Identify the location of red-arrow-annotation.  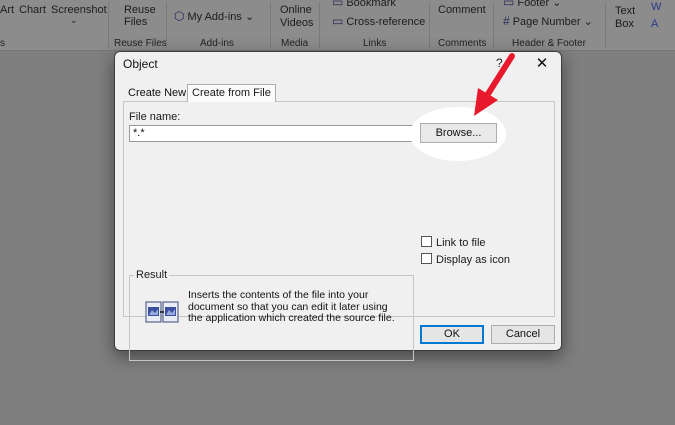
(494, 84).